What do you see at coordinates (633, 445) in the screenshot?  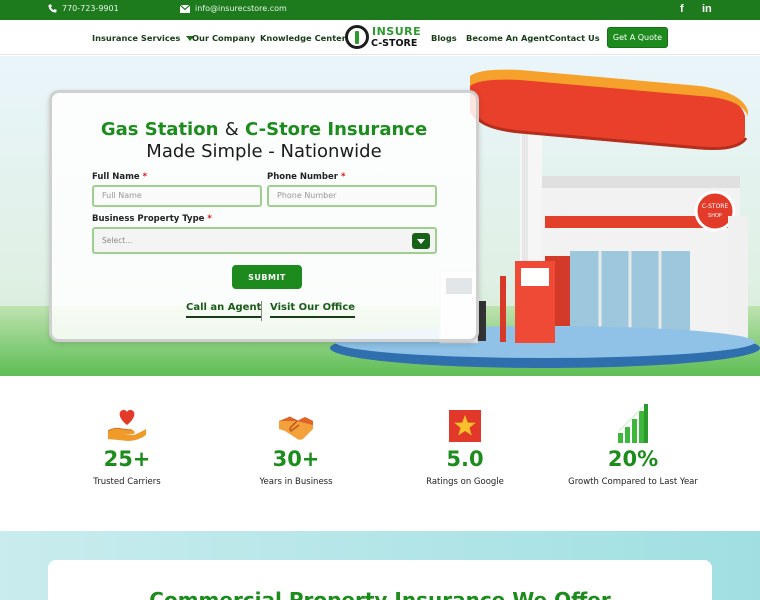 I see `stat-growth: 20% Growth Compared to Last Year` at bounding box center [633, 445].